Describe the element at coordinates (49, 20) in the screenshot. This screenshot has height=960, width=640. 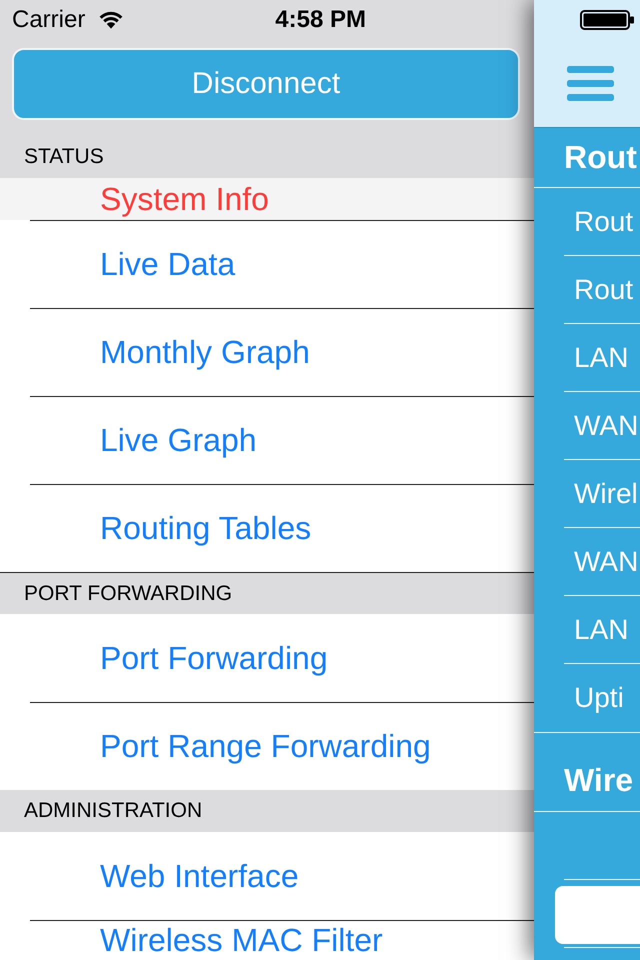
I see `carrier-name: Carrier` at that location.